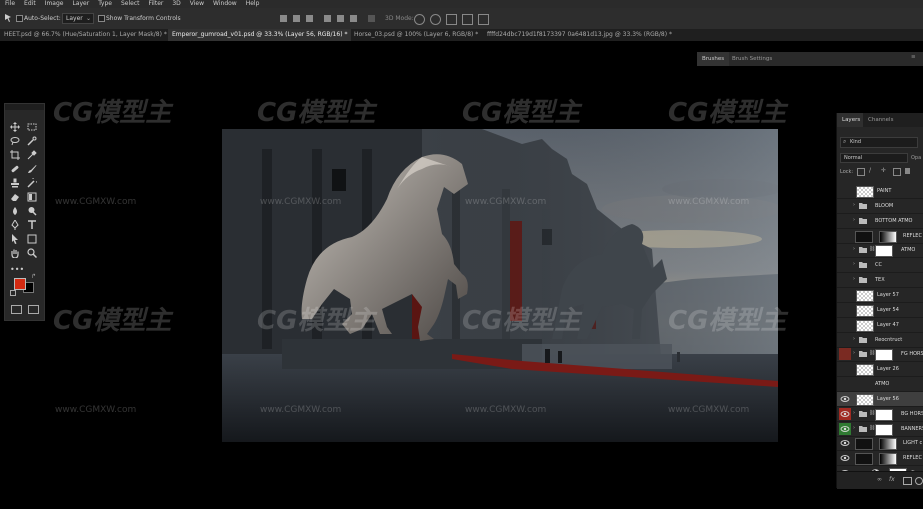 The image size is (923, 509). What do you see at coordinates (880, 385) in the screenshot?
I see `layer-row: ATMO` at bounding box center [880, 385].